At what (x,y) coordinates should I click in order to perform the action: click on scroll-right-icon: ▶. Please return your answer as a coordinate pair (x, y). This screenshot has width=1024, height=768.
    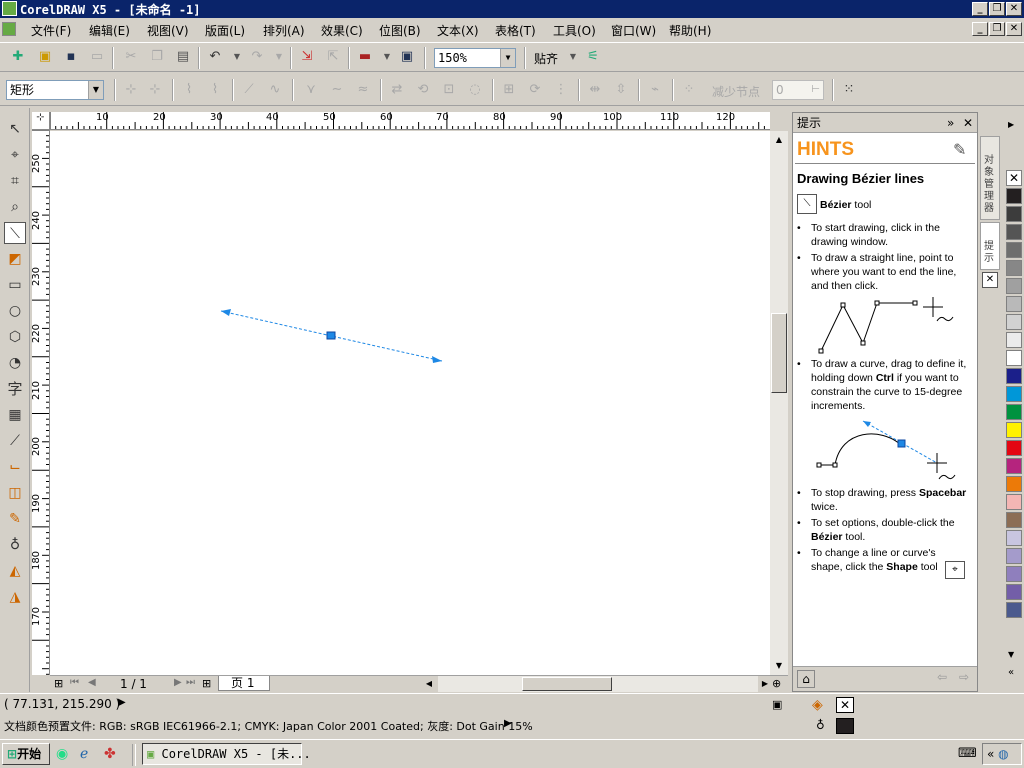
    Looking at the image, I should click on (765, 684).